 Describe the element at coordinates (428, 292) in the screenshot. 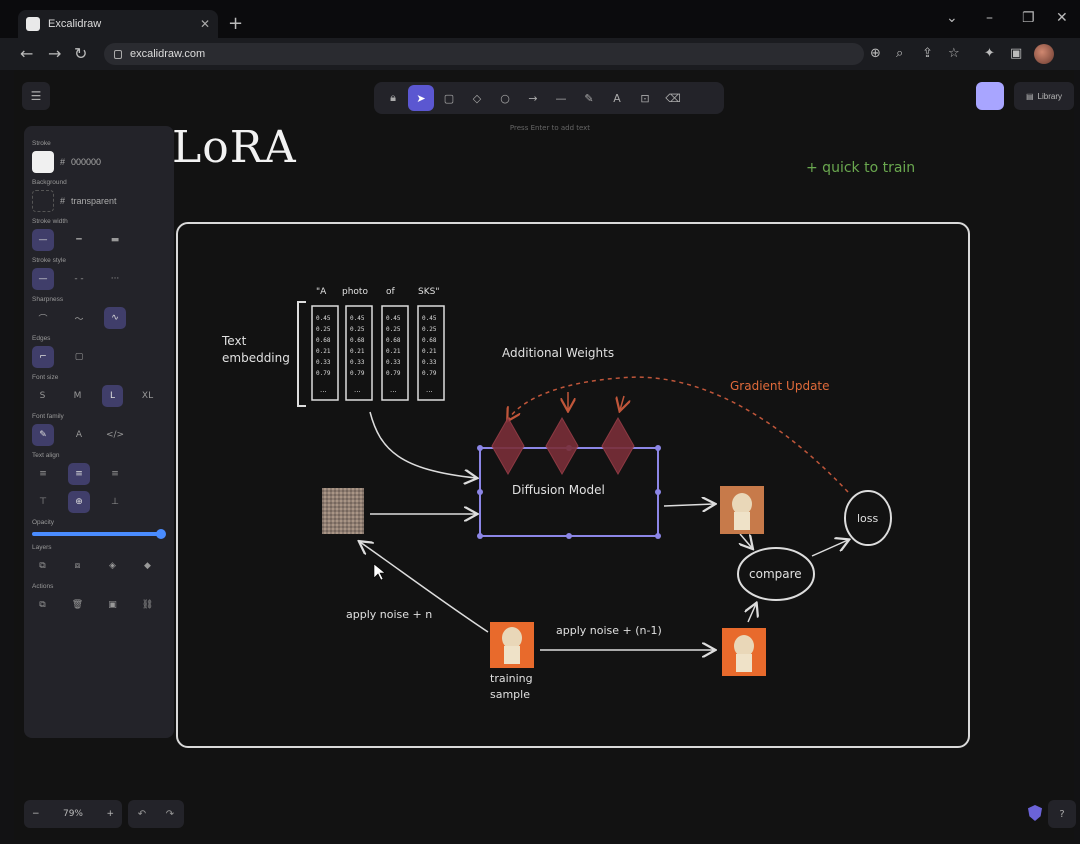

I see `token-label: SKS"` at that location.